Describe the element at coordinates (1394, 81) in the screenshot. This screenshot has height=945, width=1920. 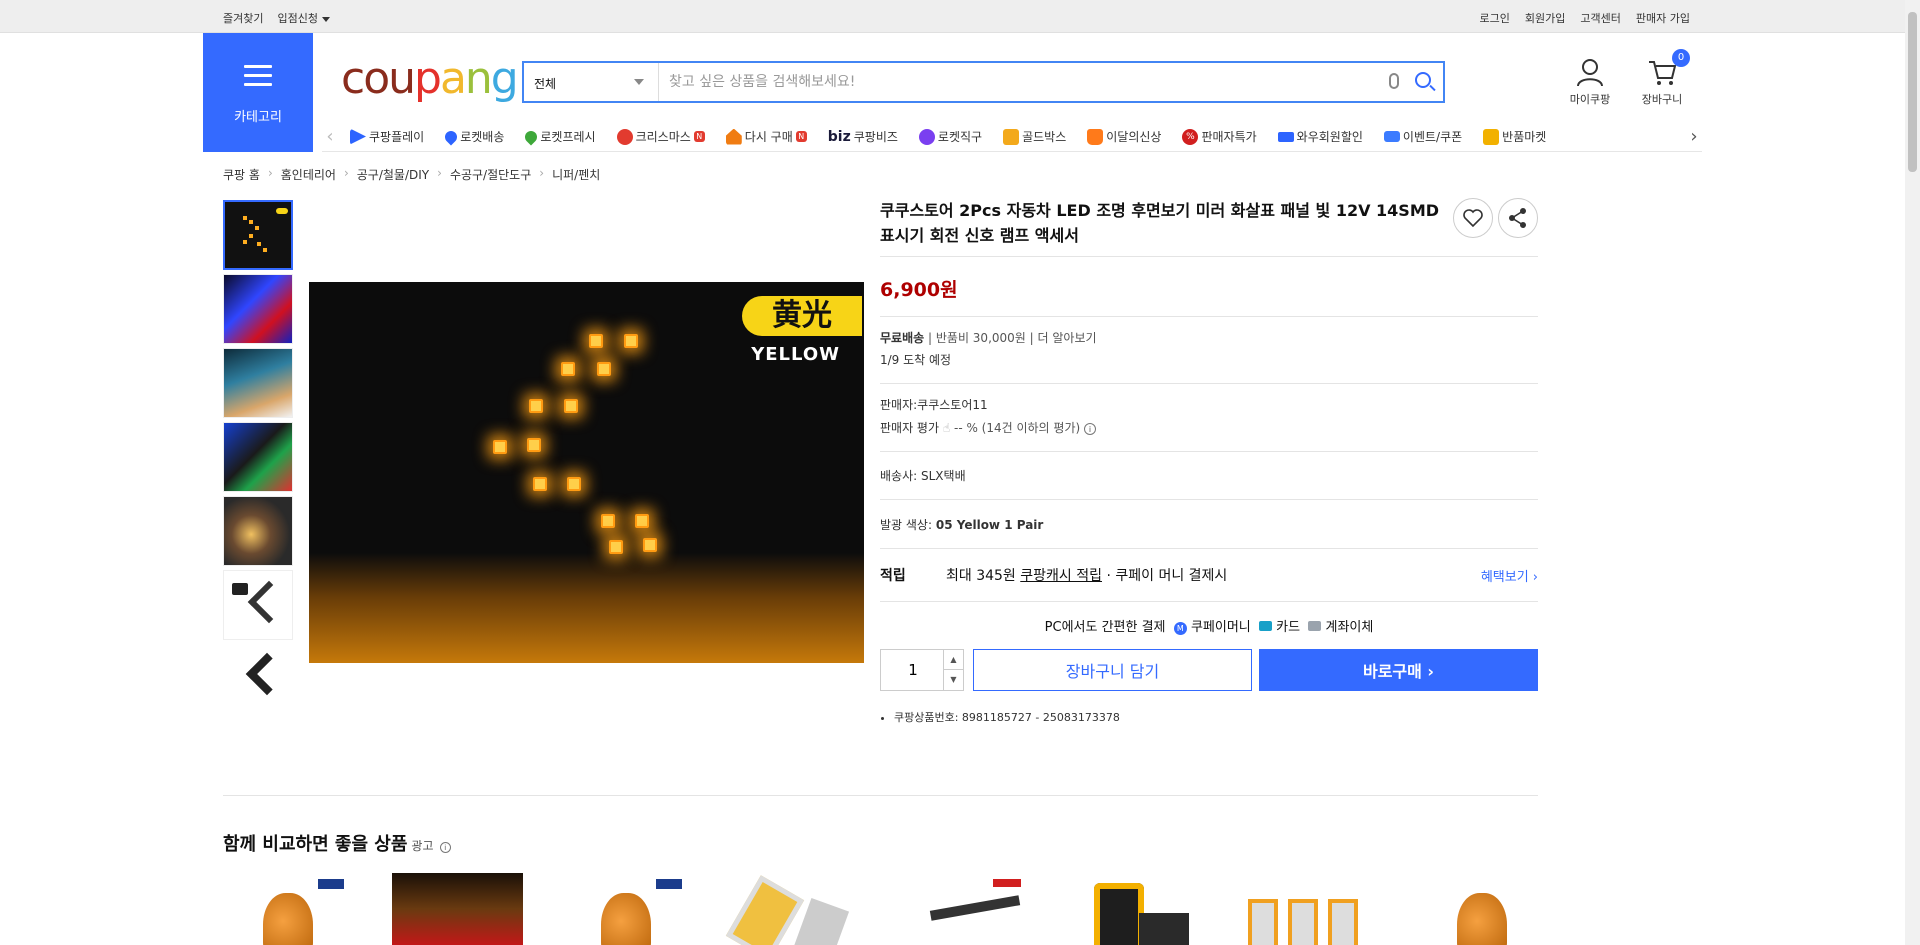
I see `microphone-icon` at that location.